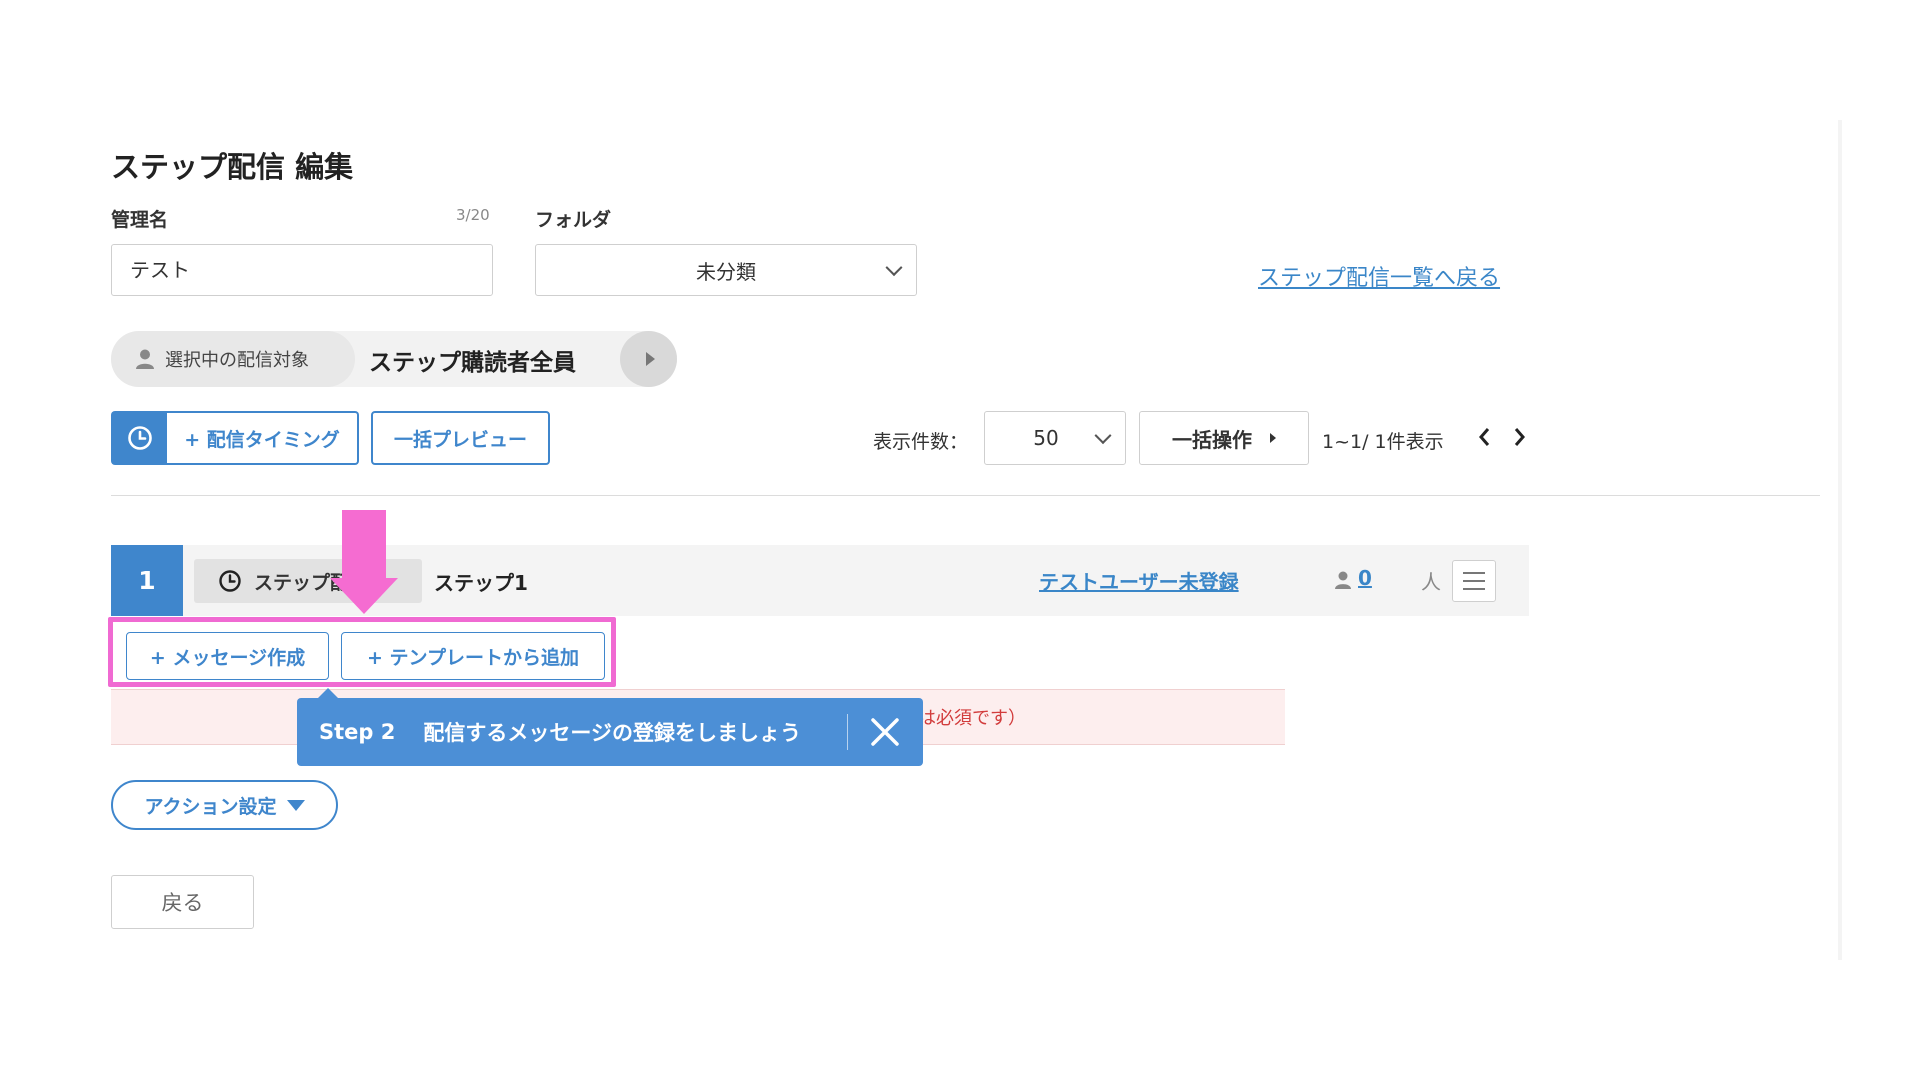 This screenshot has height=1080, width=1920. I want to click on delivery-target-label: 選択中の配信対象, so click(237, 360).